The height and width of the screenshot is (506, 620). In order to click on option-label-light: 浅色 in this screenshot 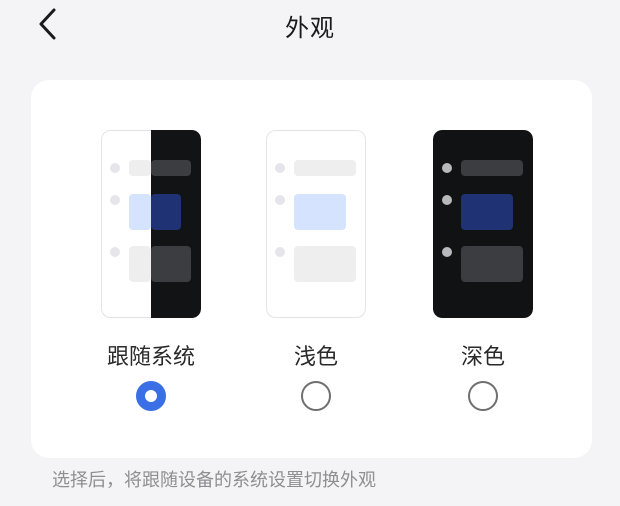, I will do `click(315, 357)`.